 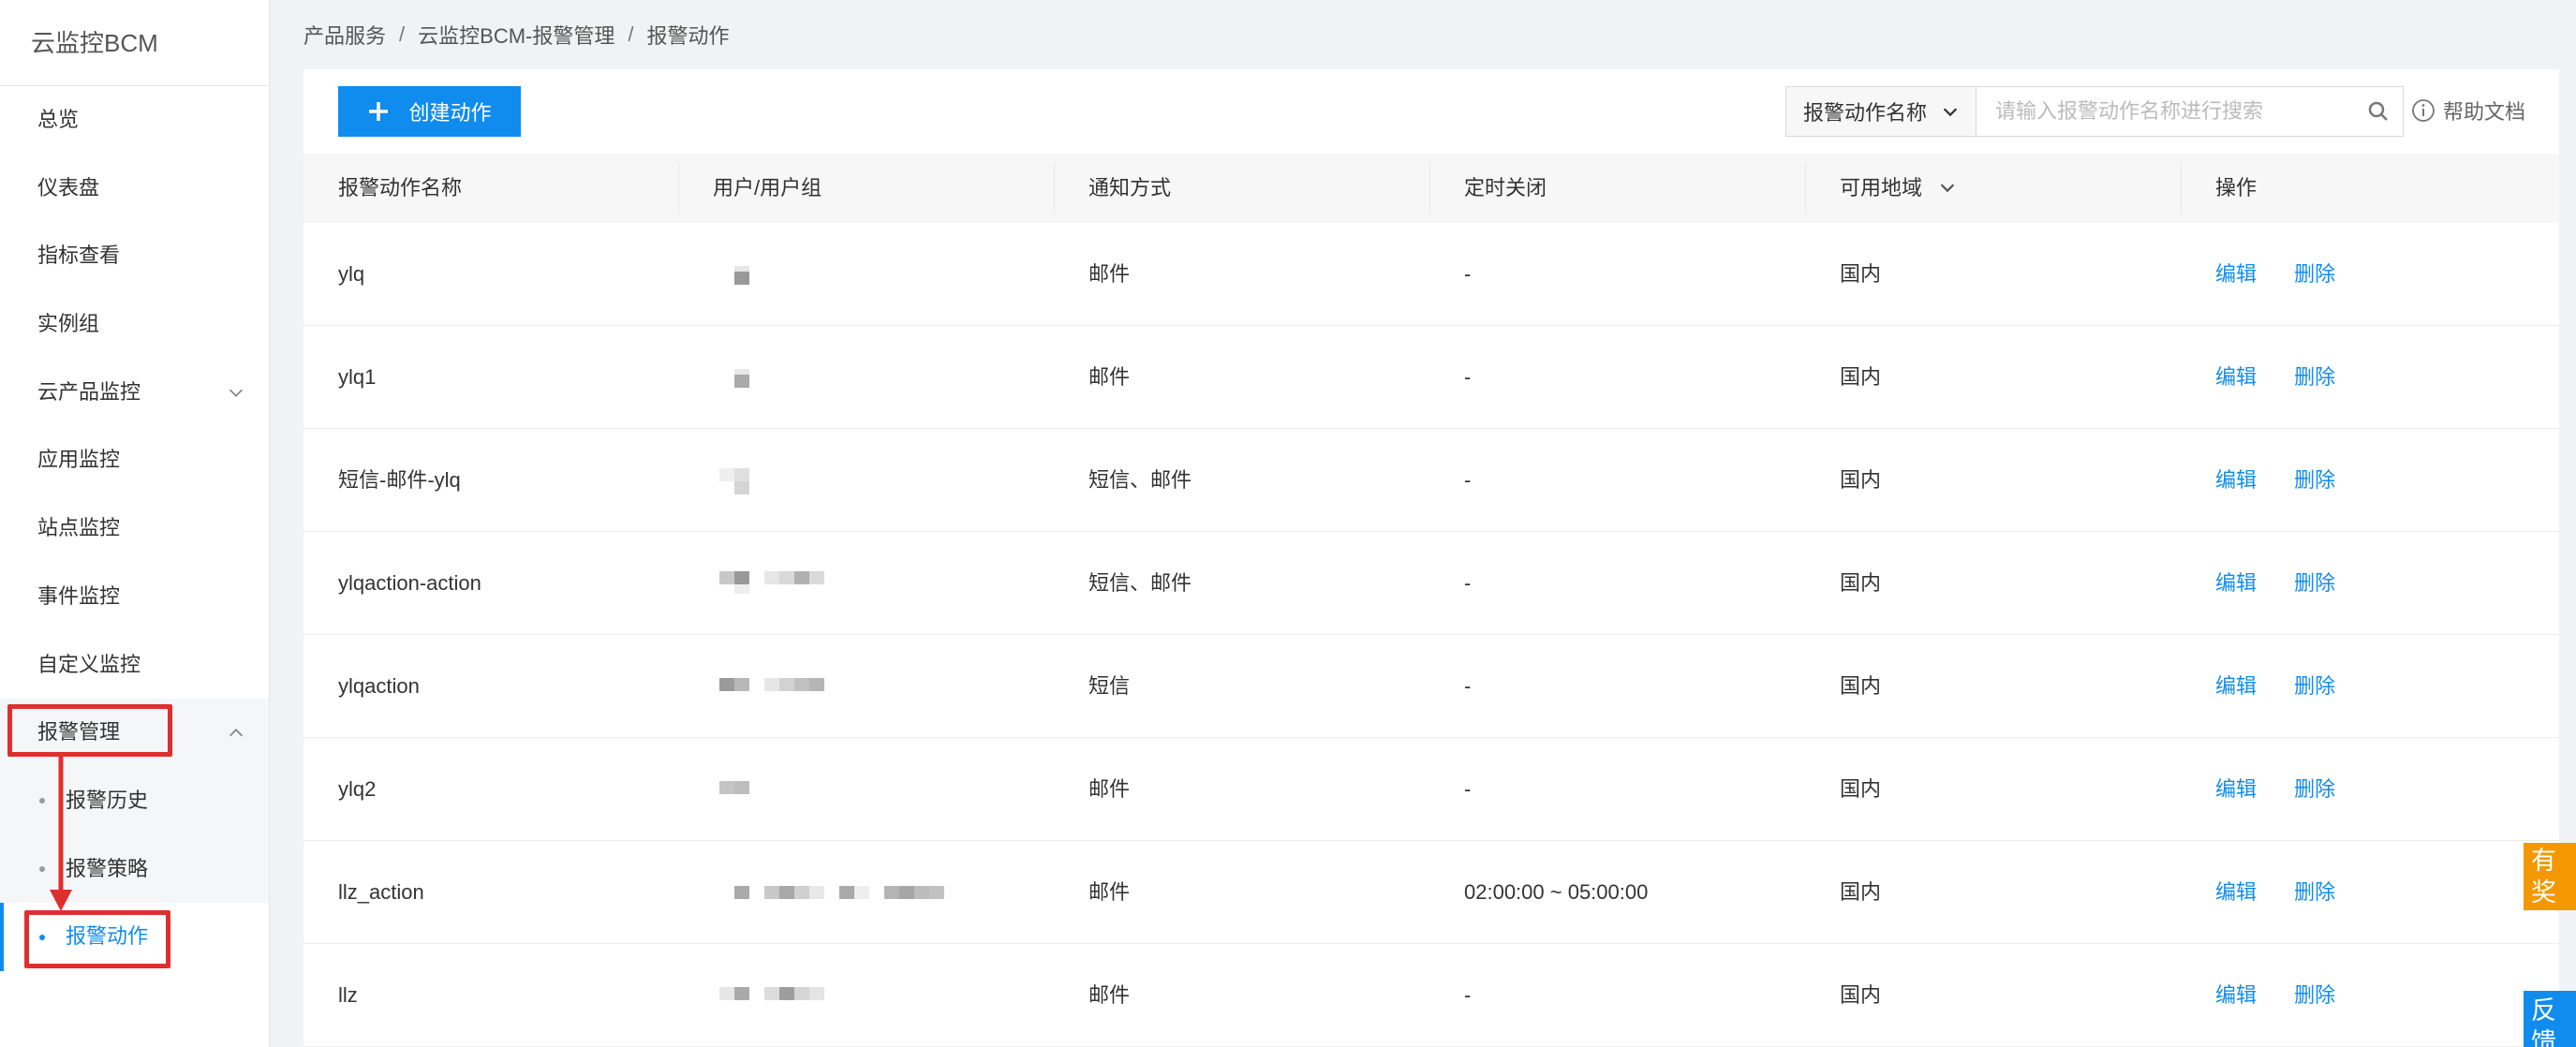 I want to click on sidebar-item-label: 报警策略, so click(x=107, y=868).